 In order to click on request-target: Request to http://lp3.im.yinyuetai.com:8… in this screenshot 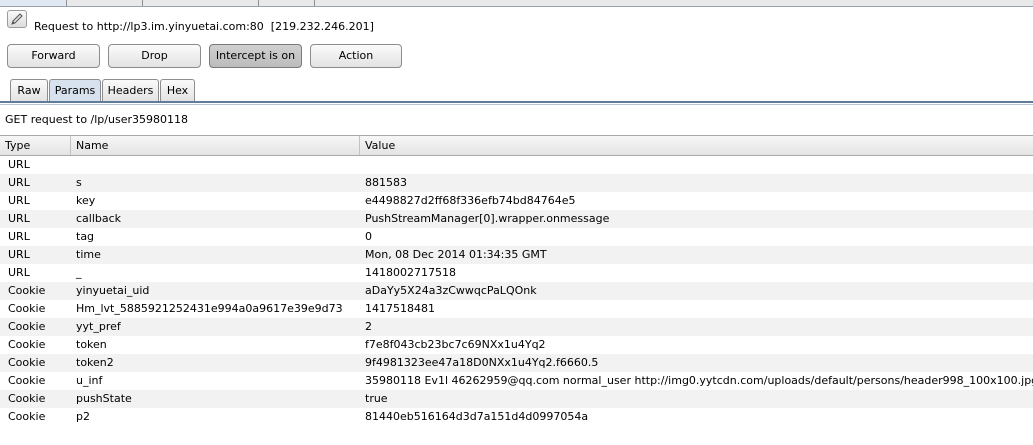, I will do `click(204, 26)`.